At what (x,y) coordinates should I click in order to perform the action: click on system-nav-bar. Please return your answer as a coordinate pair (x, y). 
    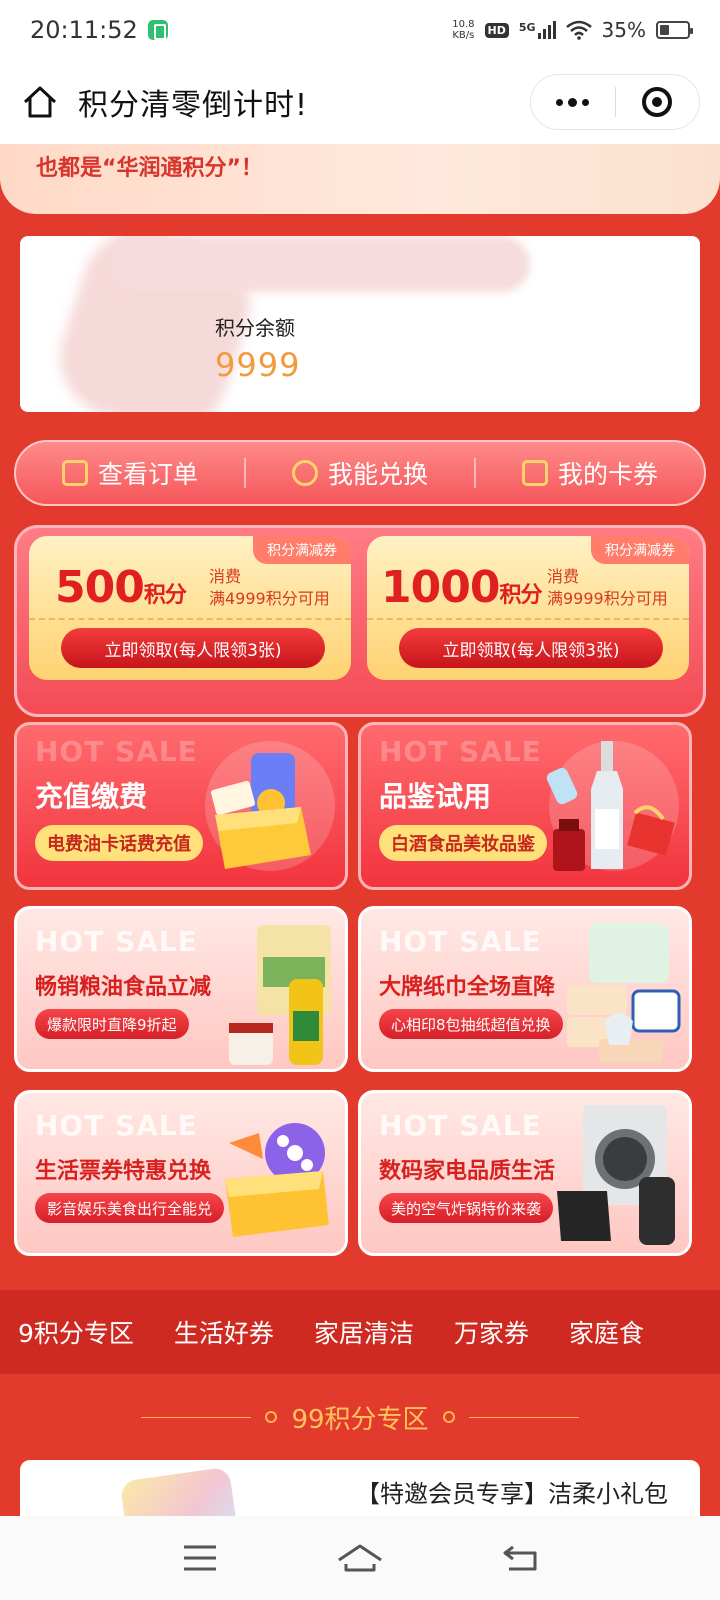
    Looking at the image, I should click on (360, 1558).